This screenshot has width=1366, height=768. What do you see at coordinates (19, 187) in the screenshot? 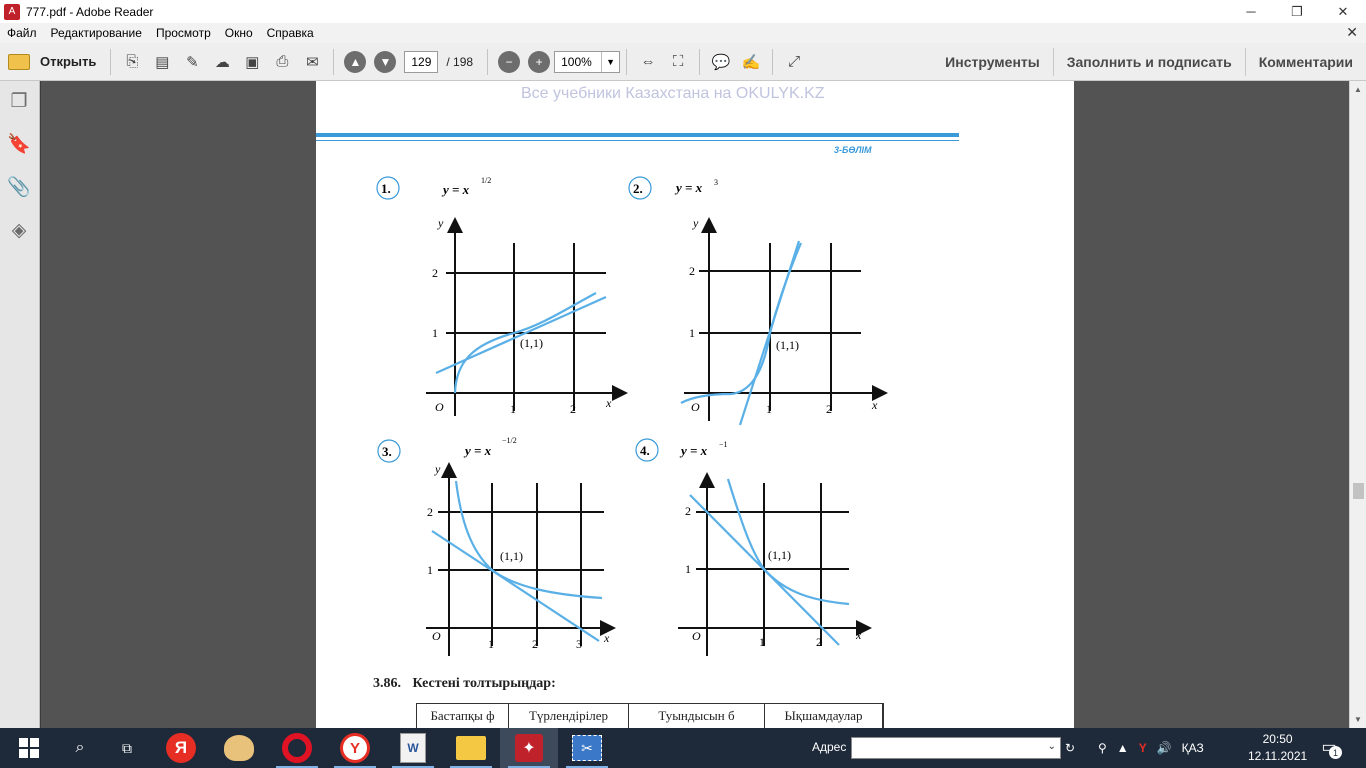
I see `attachment-icon: 📎` at bounding box center [19, 187].